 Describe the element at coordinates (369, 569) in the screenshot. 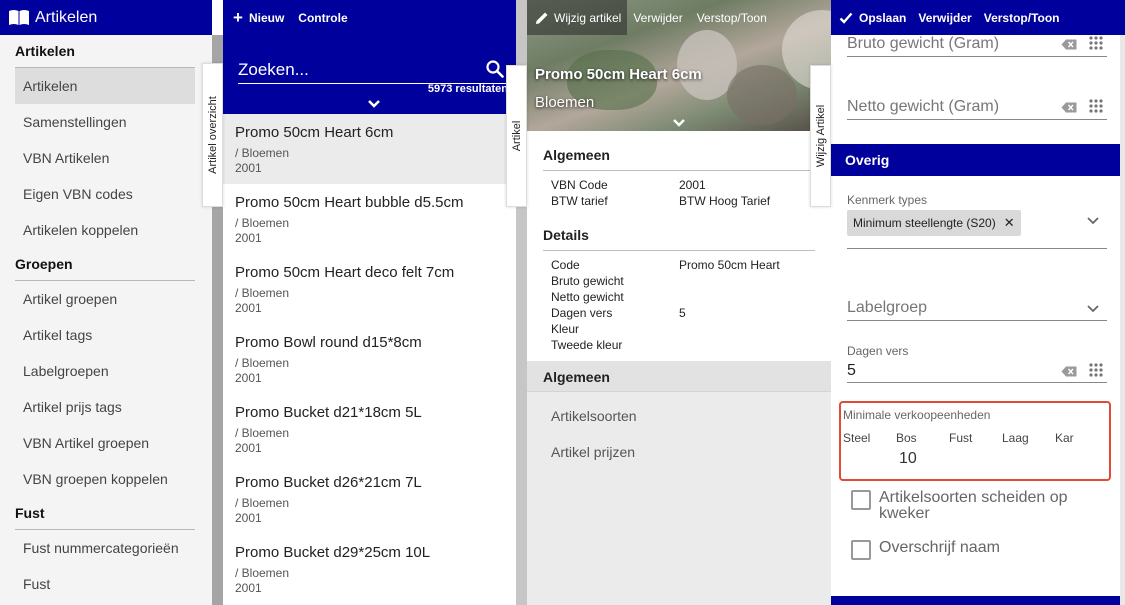

I see `list-item: Promo Bucket d29*25cm 10L / Bloemen 2001` at that location.